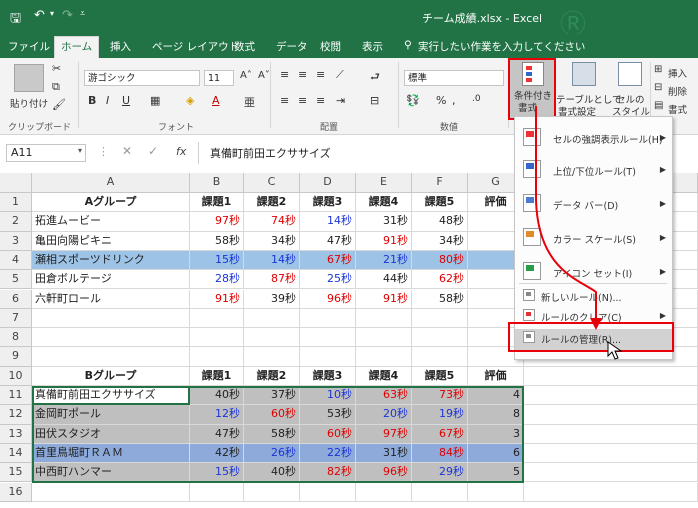  What do you see at coordinates (384, 280) in the screenshot?
I see `table-cell: 44秒` at bounding box center [384, 280].